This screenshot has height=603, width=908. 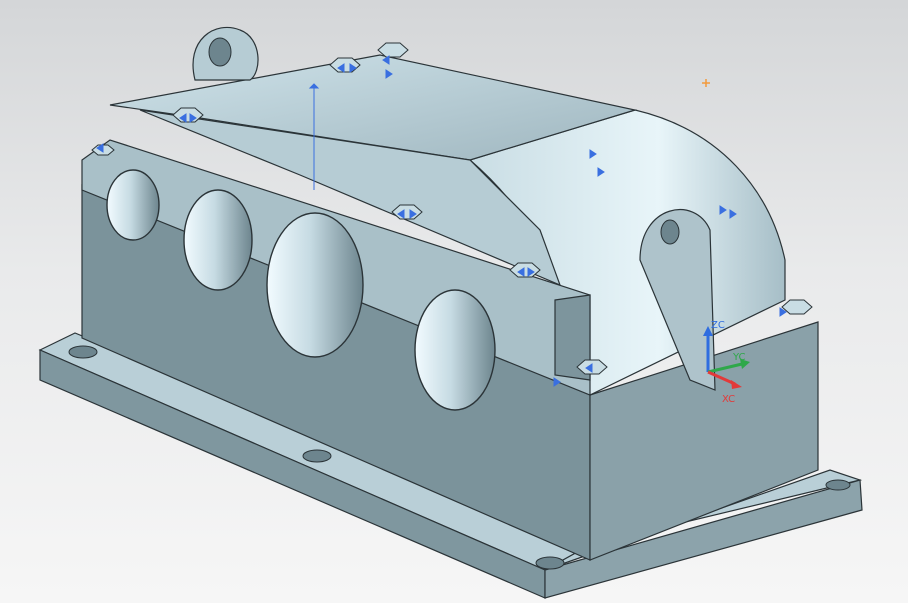 What do you see at coordinates (739, 357) in the screenshot?
I see `y-axis-label: YC` at bounding box center [739, 357].